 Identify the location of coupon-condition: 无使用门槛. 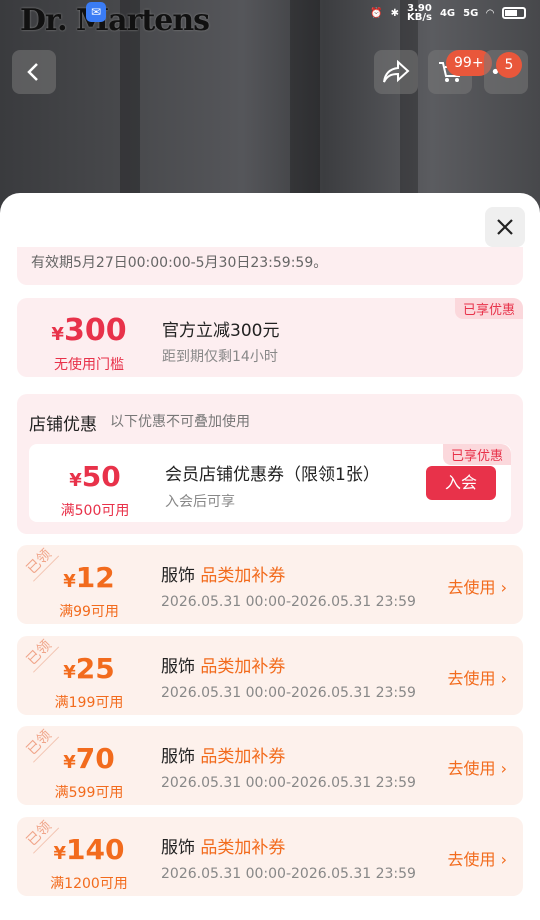
(89, 365).